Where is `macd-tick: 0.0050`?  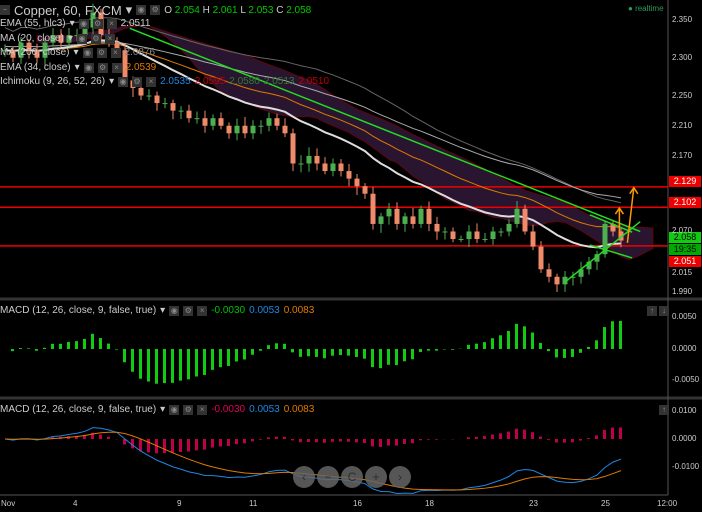 macd-tick: 0.0050 is located at coordinates (684, 316).